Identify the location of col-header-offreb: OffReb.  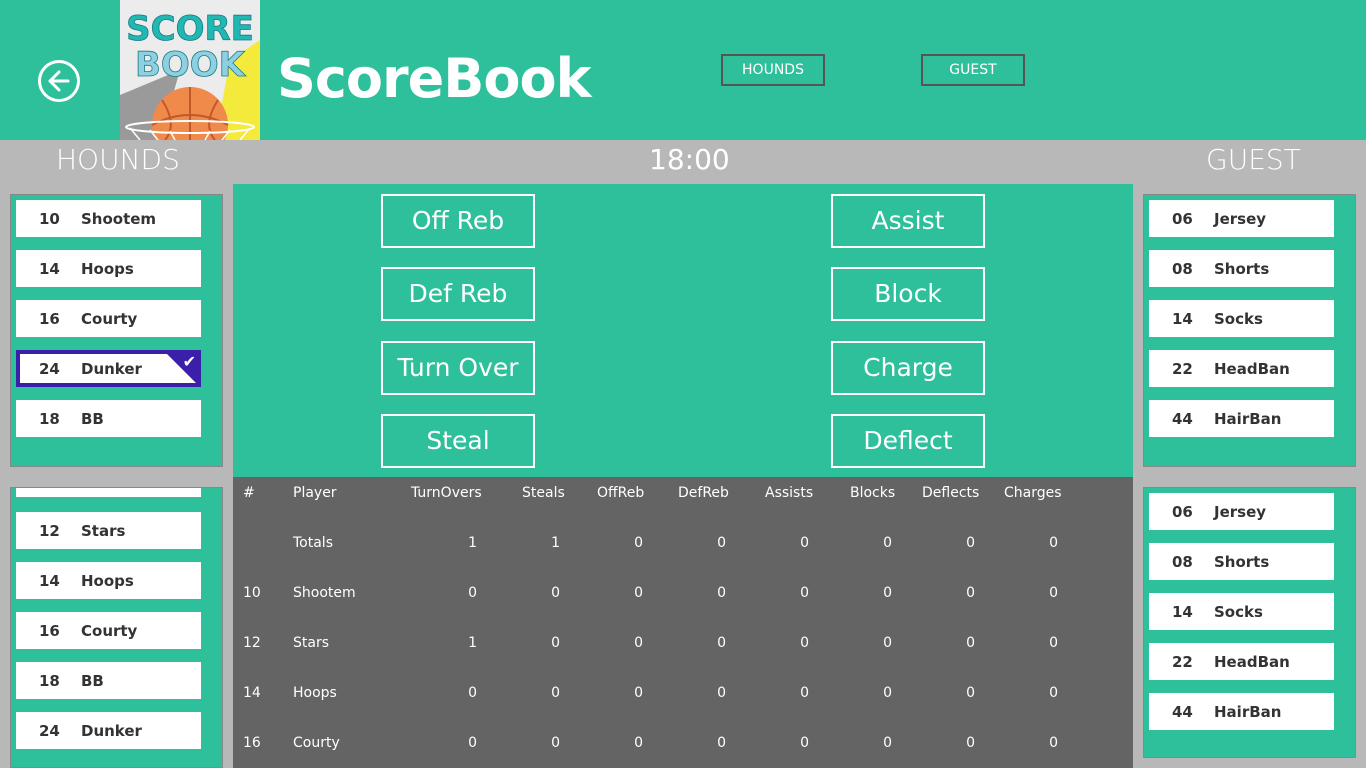
(621, 493).